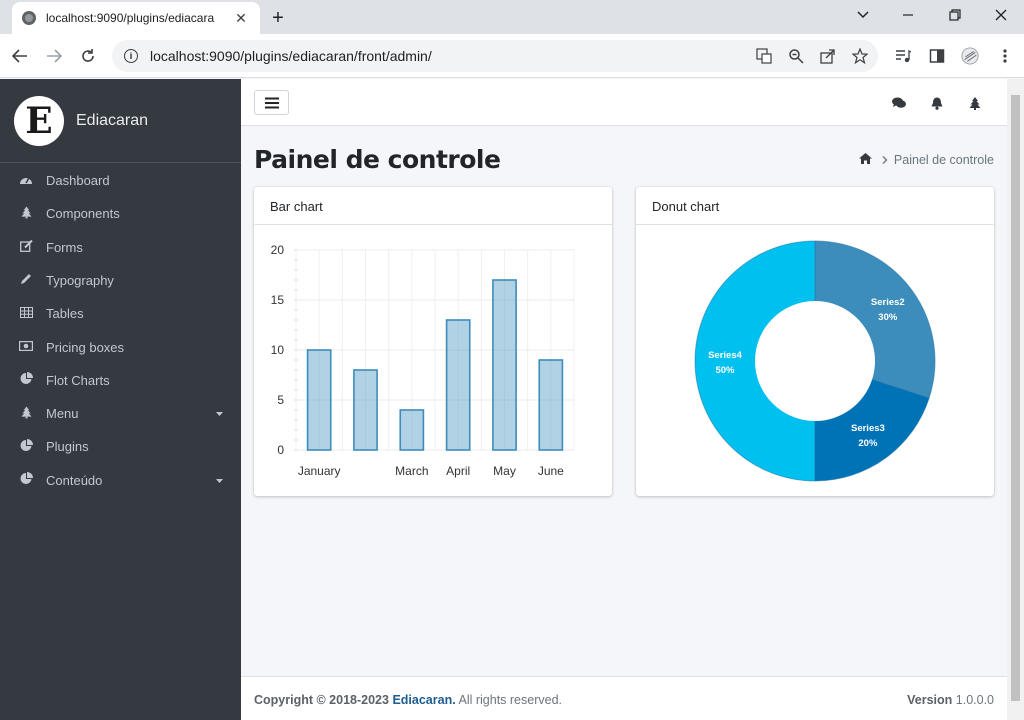  Describe the element at coordinates (319, 400) in the screenshot. I see `bar-january` at that location.